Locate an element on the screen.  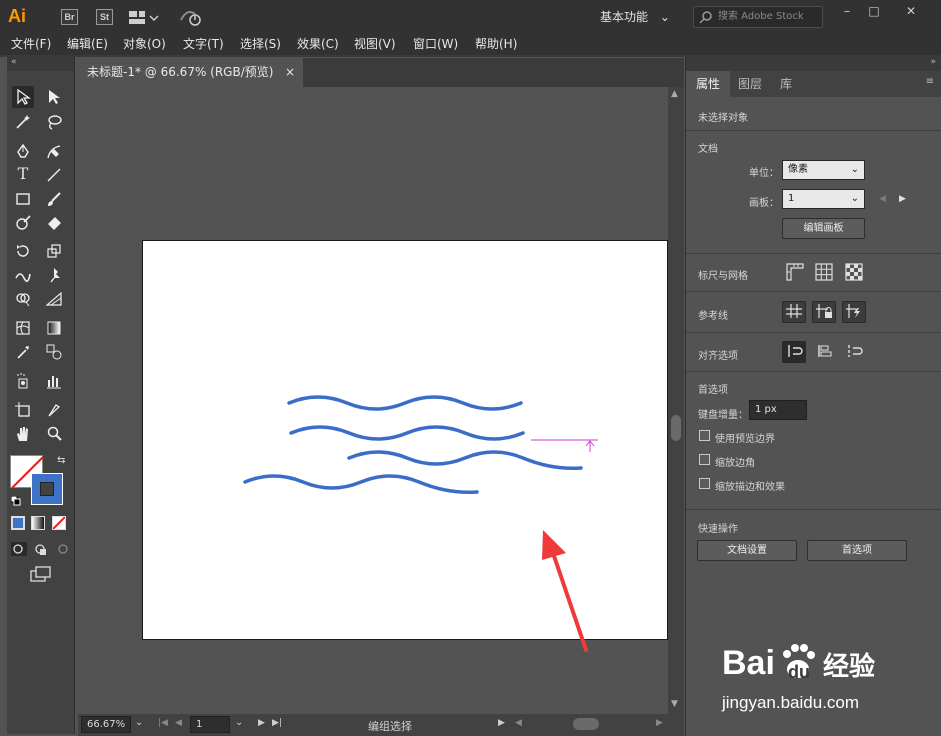
baidu-watermark: Bai du 经验 jingyan.baidu.com is located at coordinates (825, 679).